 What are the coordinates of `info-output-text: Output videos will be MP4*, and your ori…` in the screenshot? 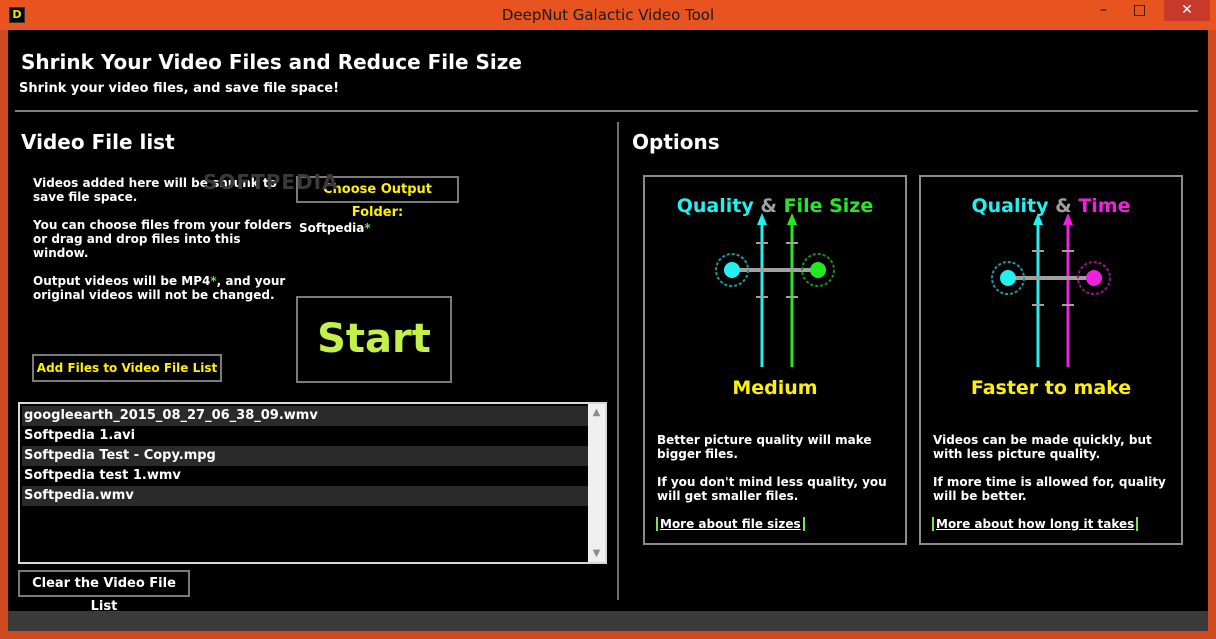 It's located at (164, 288).